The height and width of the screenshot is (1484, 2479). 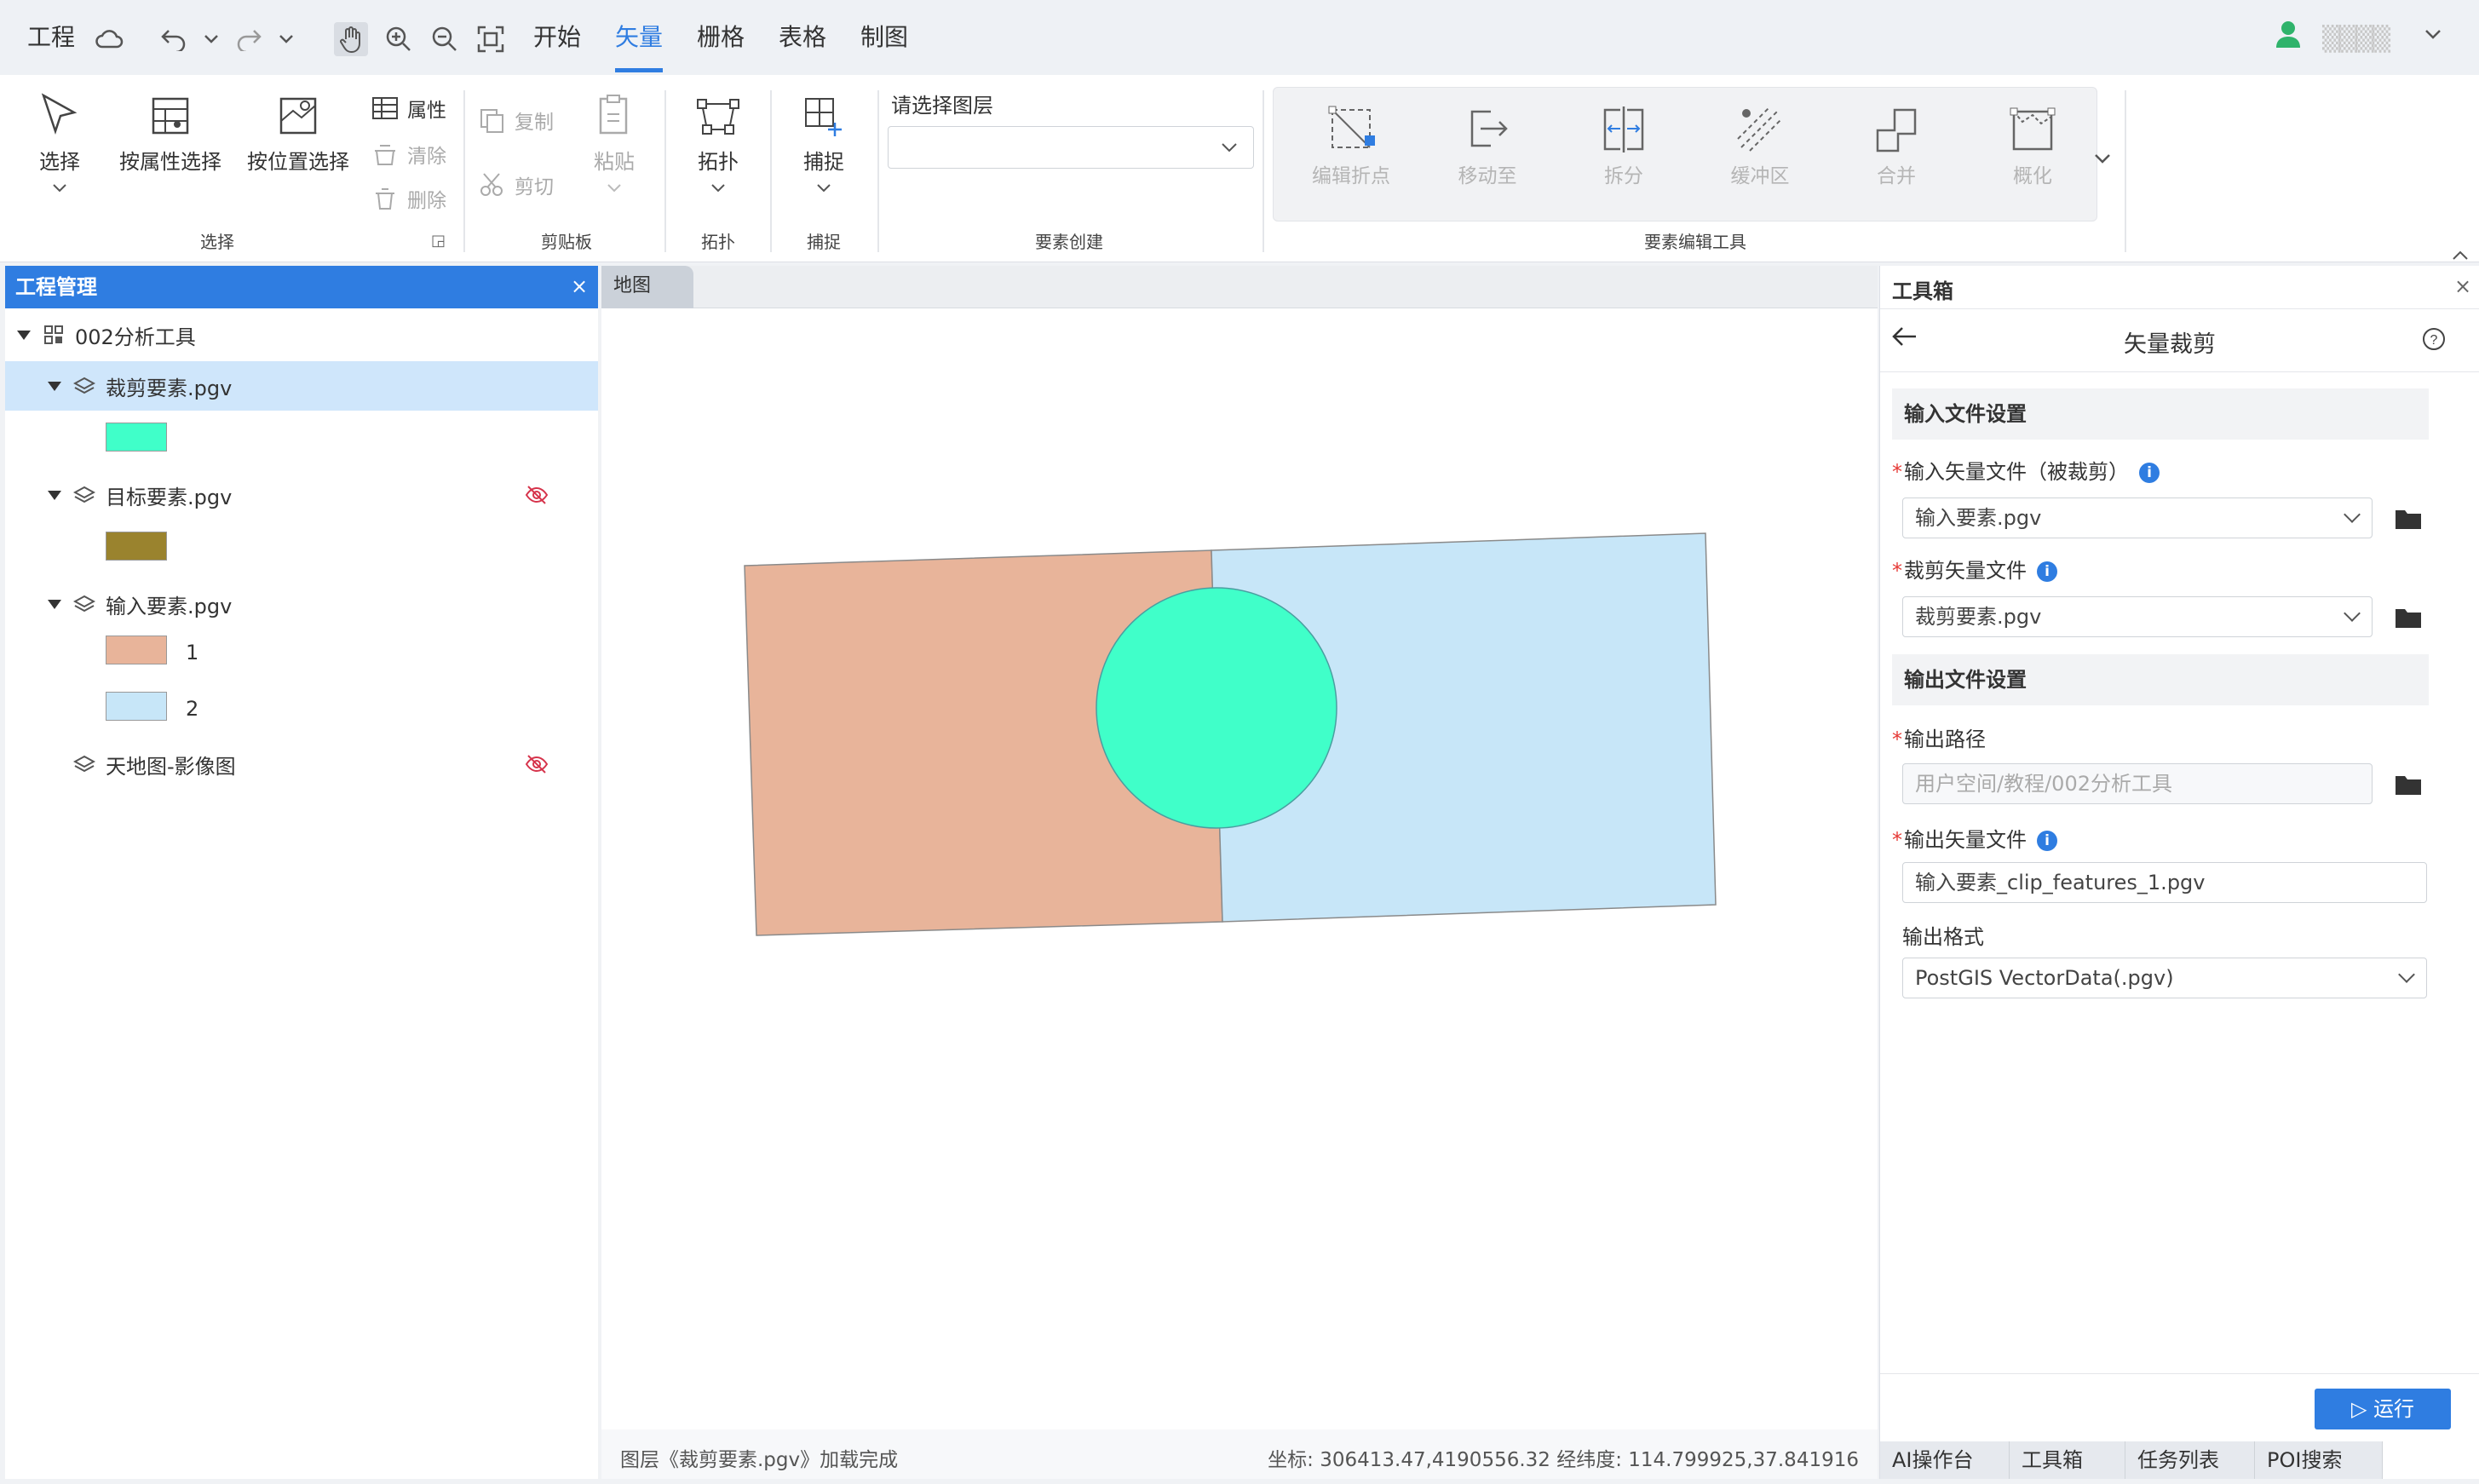 What do you see at coordinates (1760, 146) in the screenshot?
I see `buffer-button: 缓冲区` at bounding box center [1760, 146].